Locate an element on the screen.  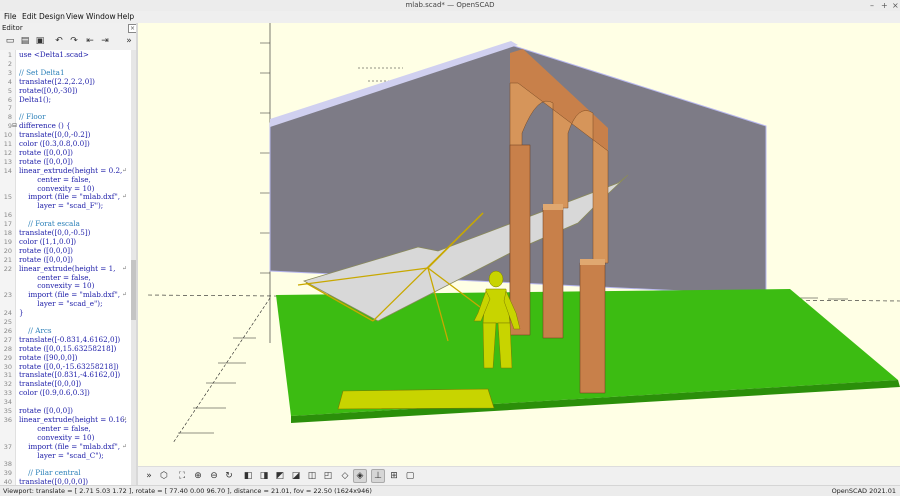
save-file-icon: ▣ is located at coordinates (40, 41).